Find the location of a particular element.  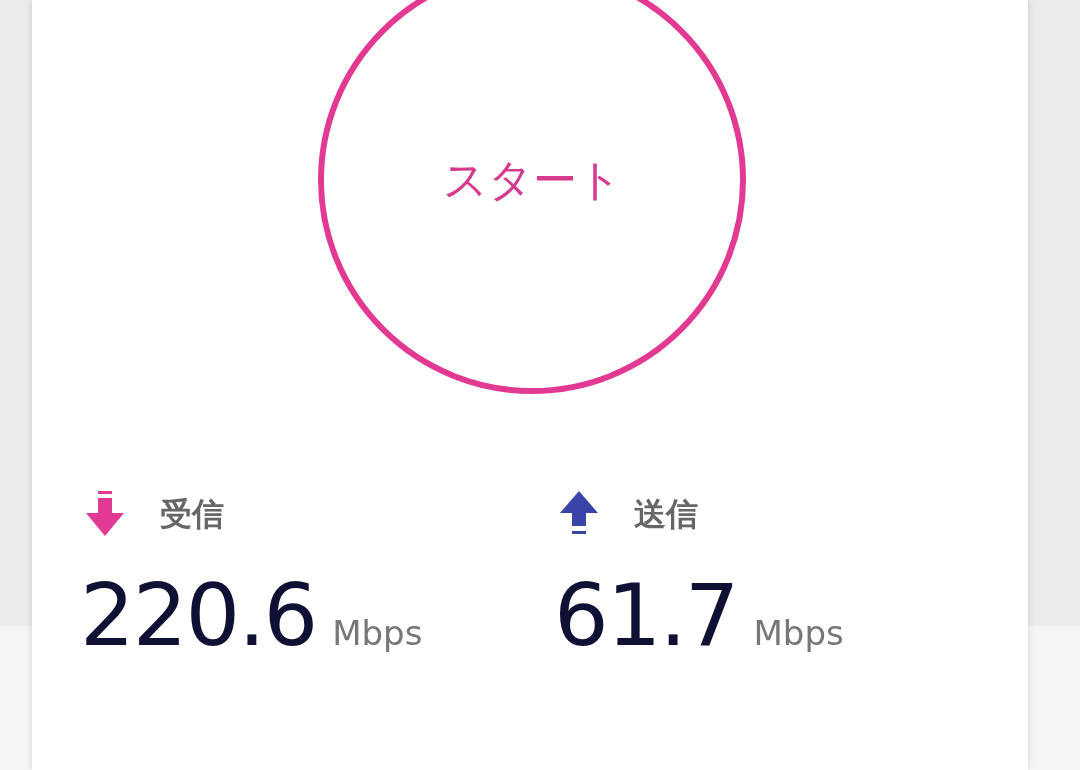

download-icon is located at coordinates (105, 514).